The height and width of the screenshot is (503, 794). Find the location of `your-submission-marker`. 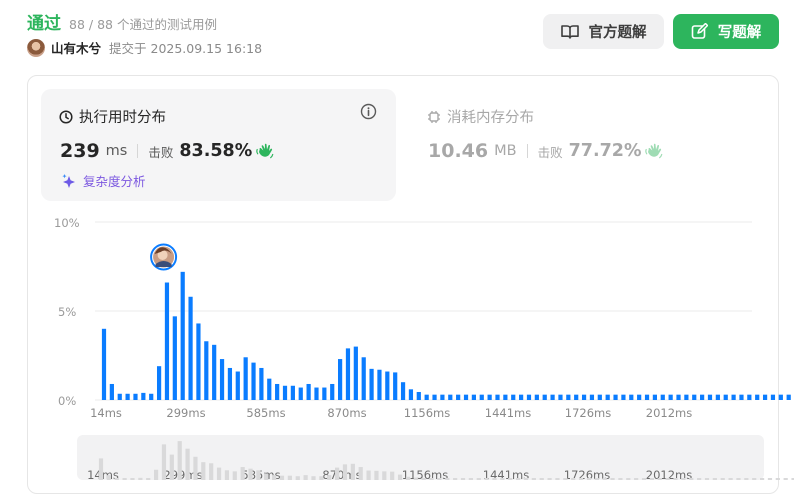

your-submission-marker is located at coordinates (164, 257).